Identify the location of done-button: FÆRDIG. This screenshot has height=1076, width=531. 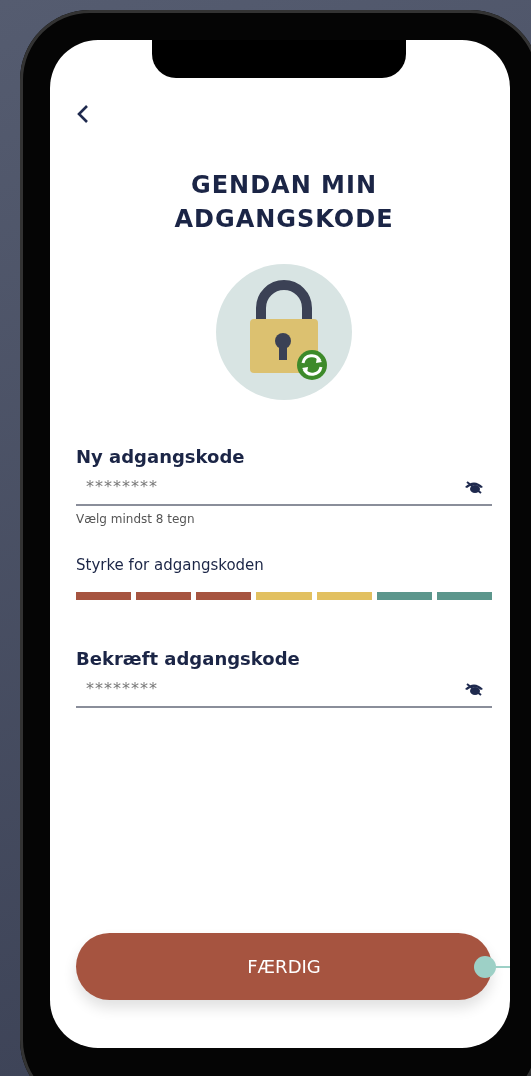
(284, 966).